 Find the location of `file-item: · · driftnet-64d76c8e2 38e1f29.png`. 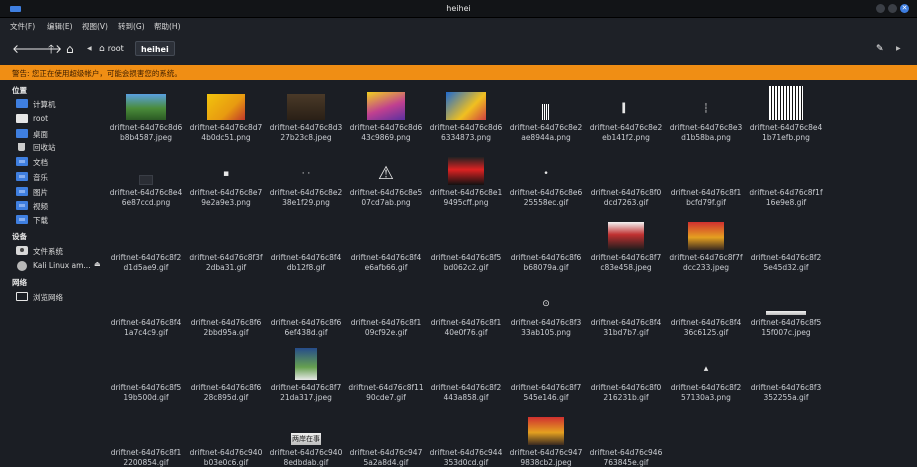

file-item: · · driftnet-64d76c8e2 38e1f29.png is located at coordinates (306, 182).